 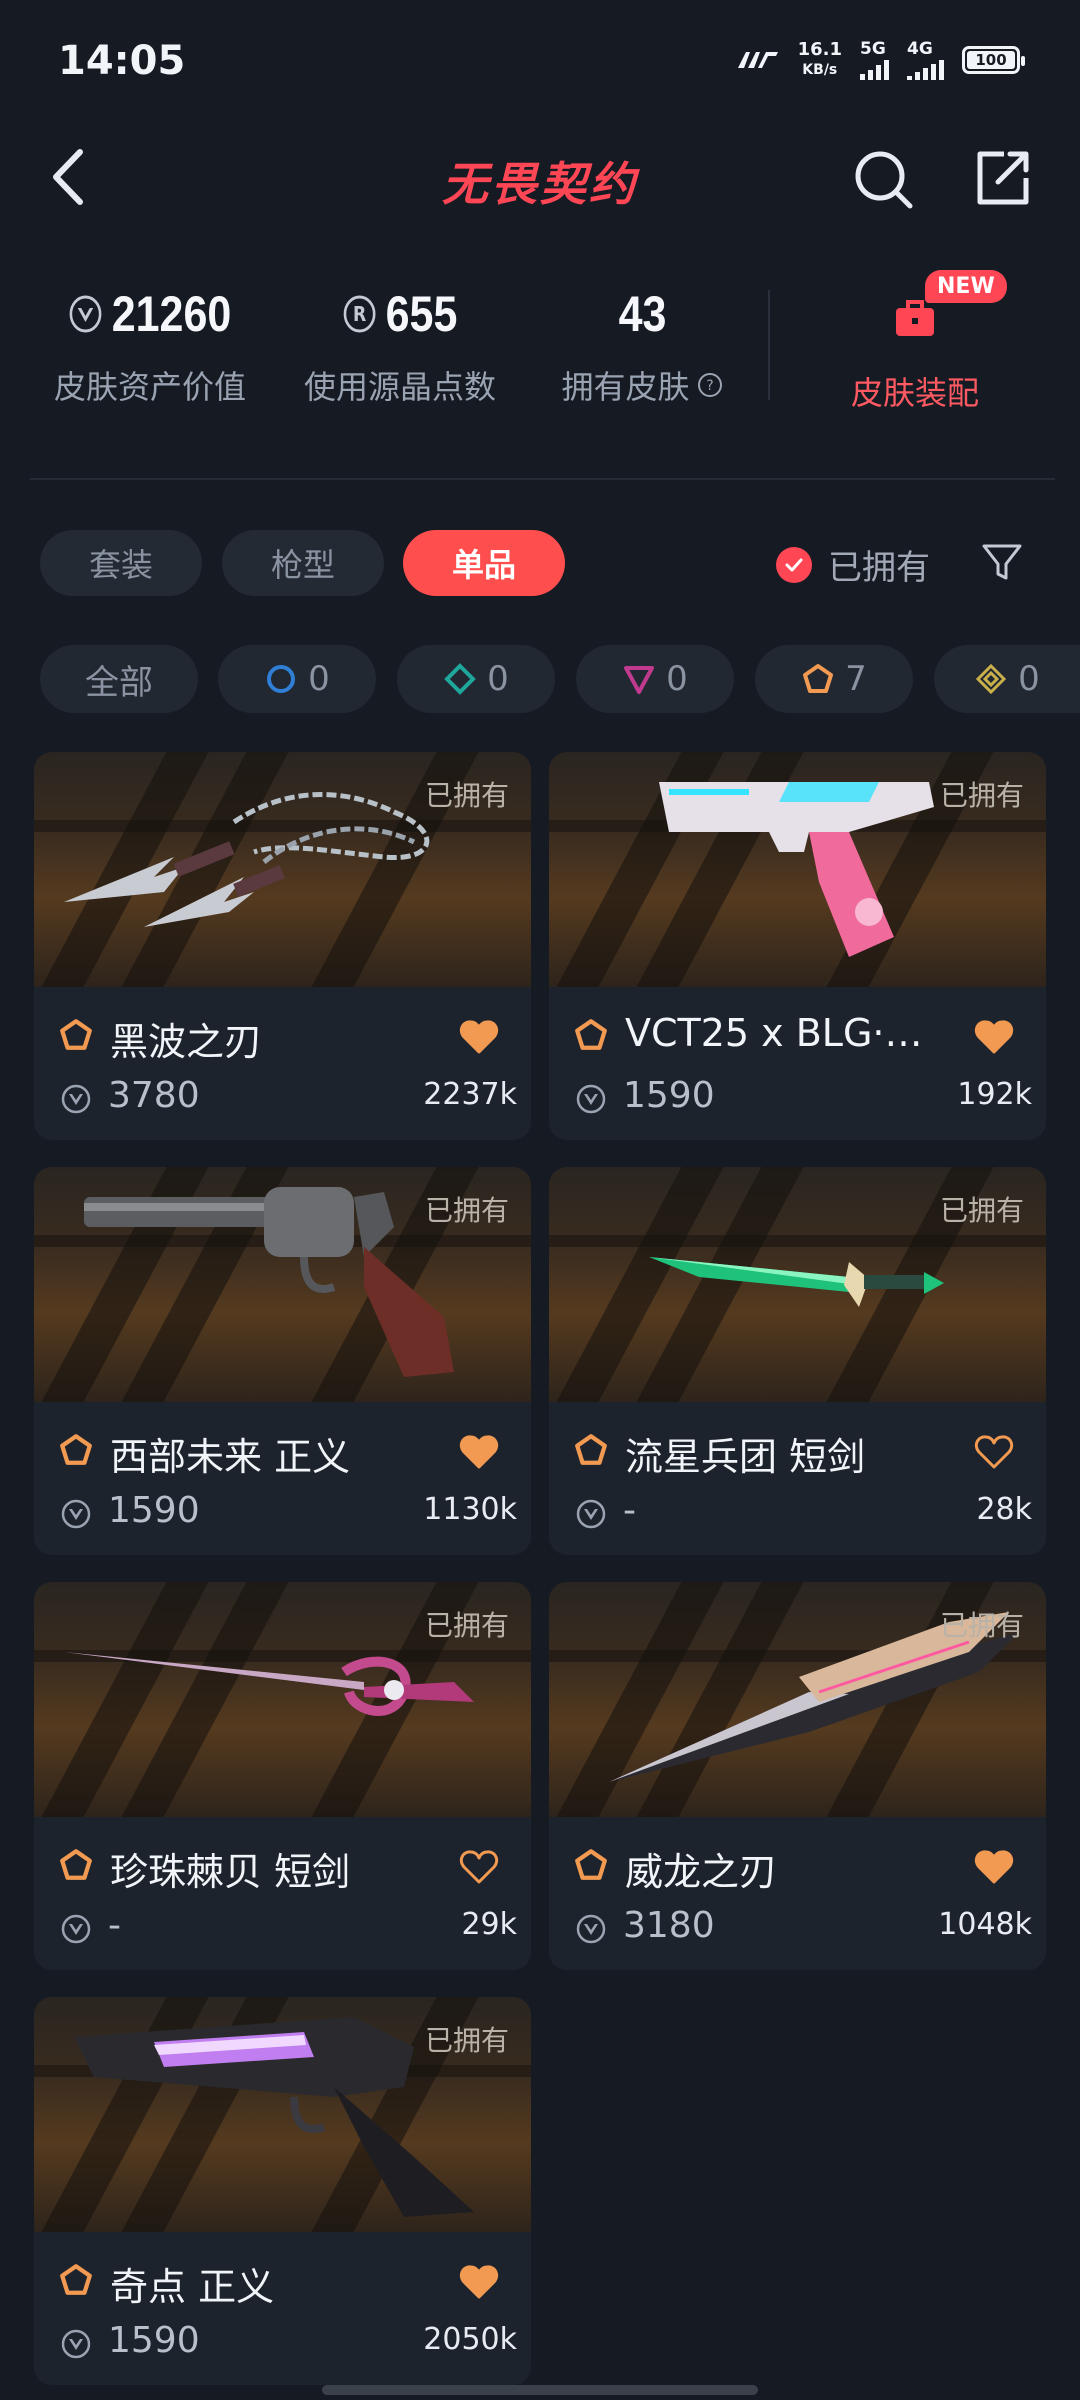 I want to click on skin-price: 3180, so click(x=669, y=1925).